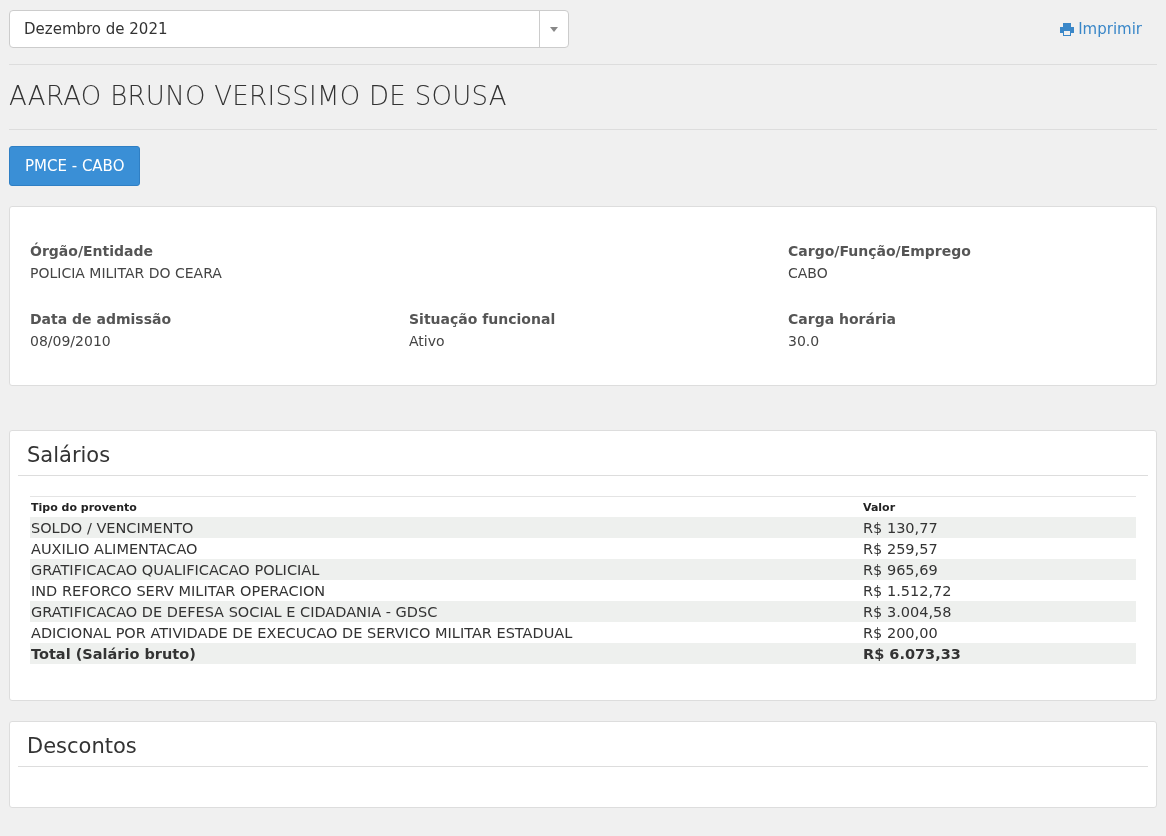  Describe the element at coordinates (446, 653) in the screenshot. I see `table-cell: Total (Salário bruto)` at that location.